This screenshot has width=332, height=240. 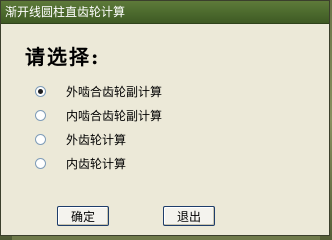 I want to click on prompt-label: 请选择:, so click(x=63, y=57).